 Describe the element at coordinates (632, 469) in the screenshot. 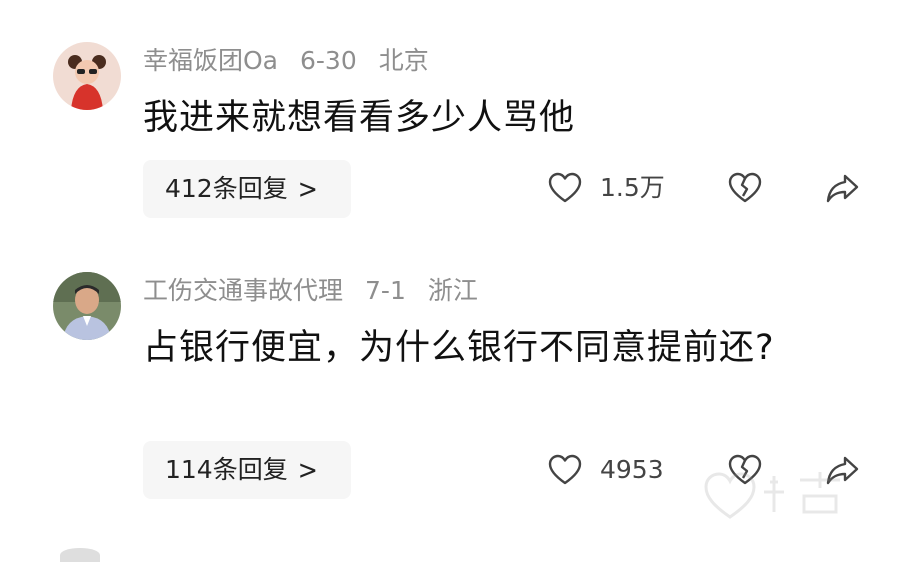

I see `like-count: 4953` at that location.